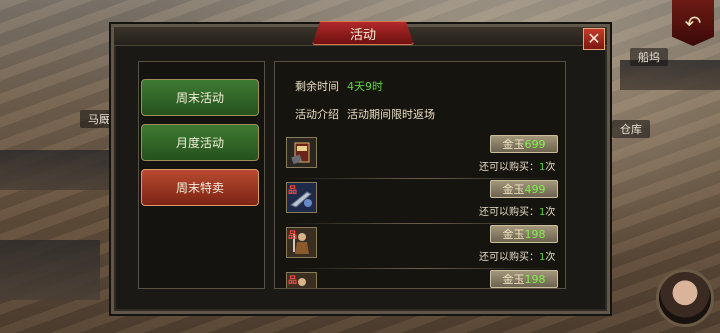  I want to click on building-label-dock: 船坞, so click(649, 57).